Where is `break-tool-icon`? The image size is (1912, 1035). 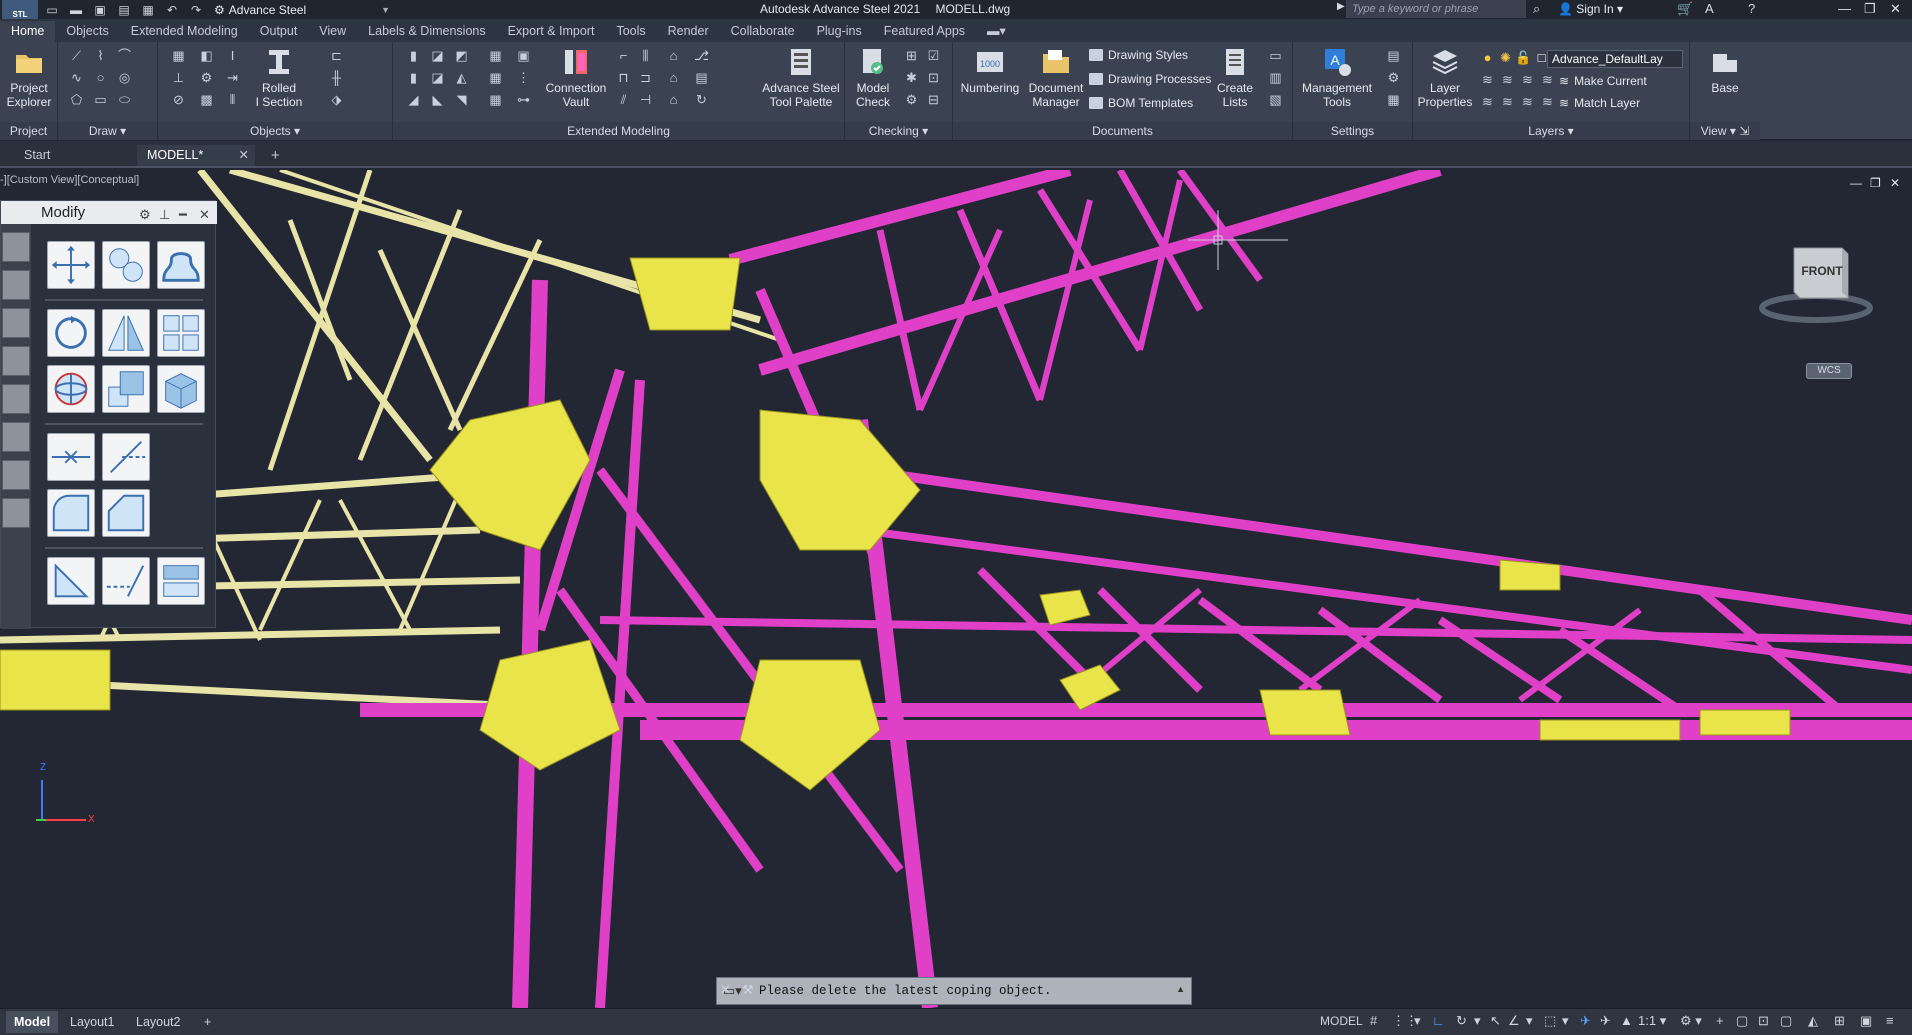 break-tool-icon is located at coordinates (71, 457).